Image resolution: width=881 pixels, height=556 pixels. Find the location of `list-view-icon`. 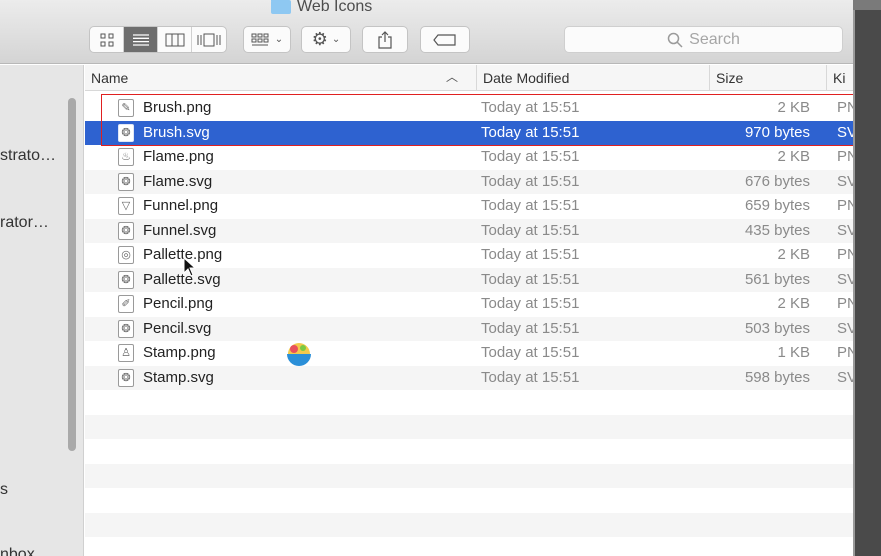

list-view-icon is located at coordinates (140, 39).